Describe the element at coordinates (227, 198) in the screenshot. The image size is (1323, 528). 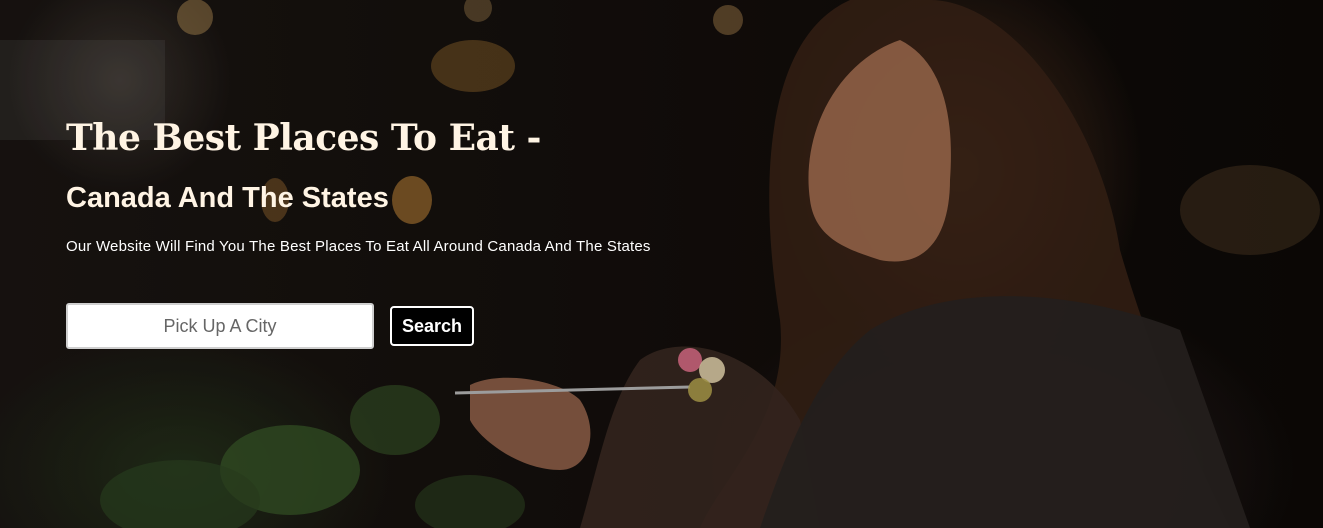
I see `page-subtitle: Canada And The States` at that location.